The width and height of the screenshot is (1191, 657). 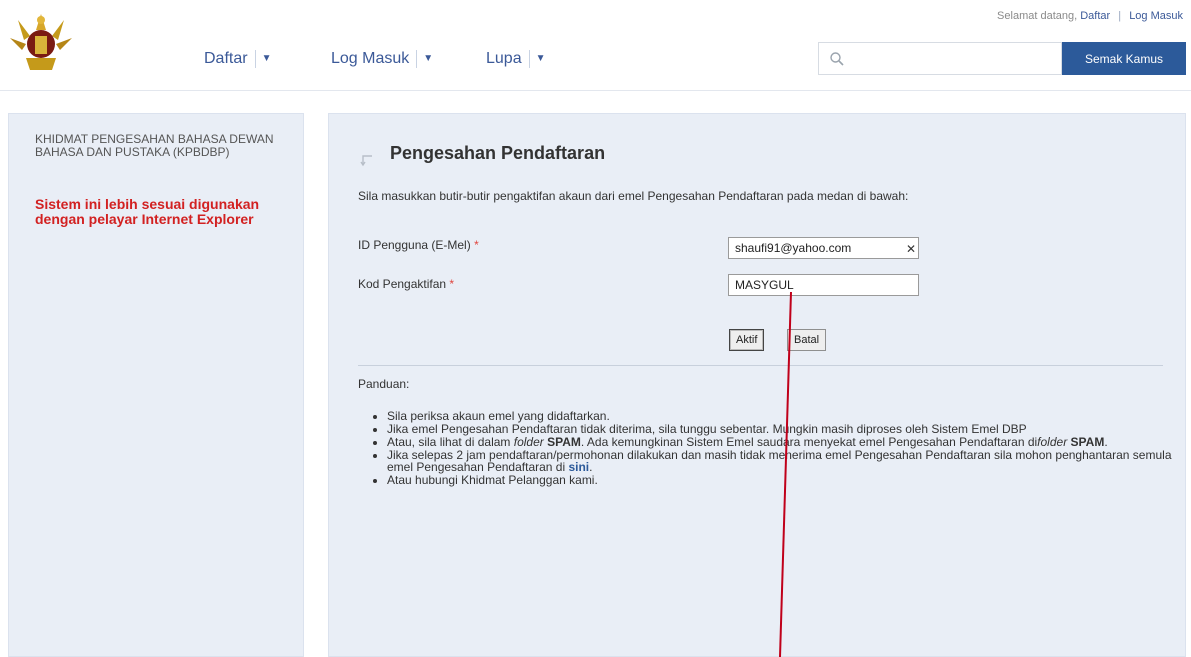 I want to click on section-divider, so click(x=760, y=365).